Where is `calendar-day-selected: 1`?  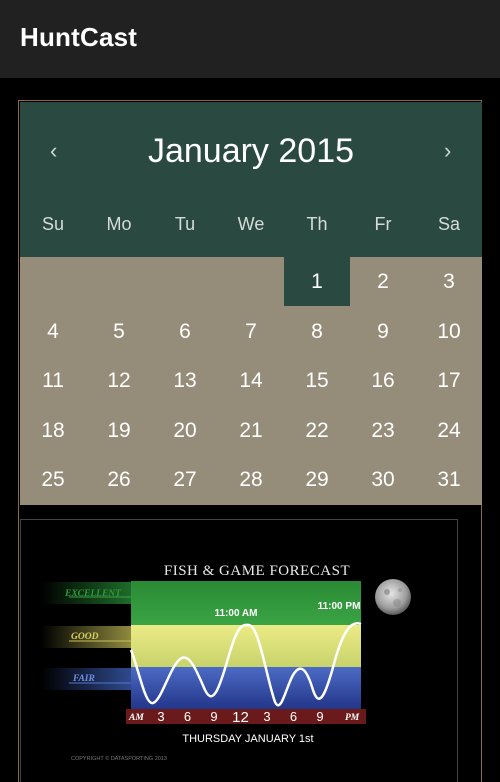
calendar-day-selected: 1 is located at coordinates (317, 281).